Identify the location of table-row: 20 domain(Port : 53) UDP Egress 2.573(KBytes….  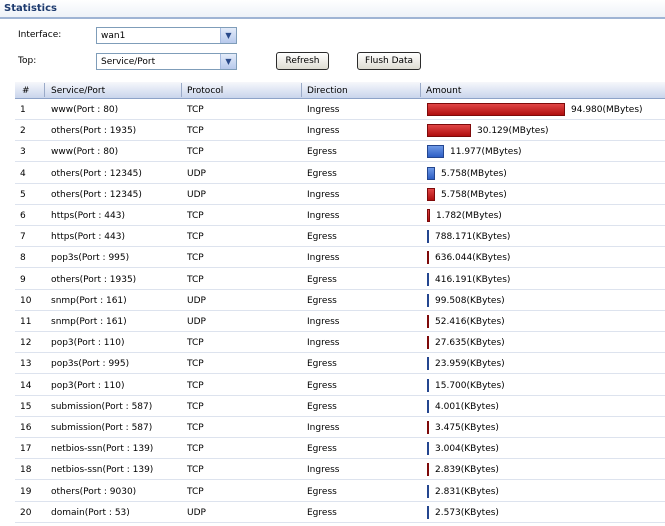
(340, 512).